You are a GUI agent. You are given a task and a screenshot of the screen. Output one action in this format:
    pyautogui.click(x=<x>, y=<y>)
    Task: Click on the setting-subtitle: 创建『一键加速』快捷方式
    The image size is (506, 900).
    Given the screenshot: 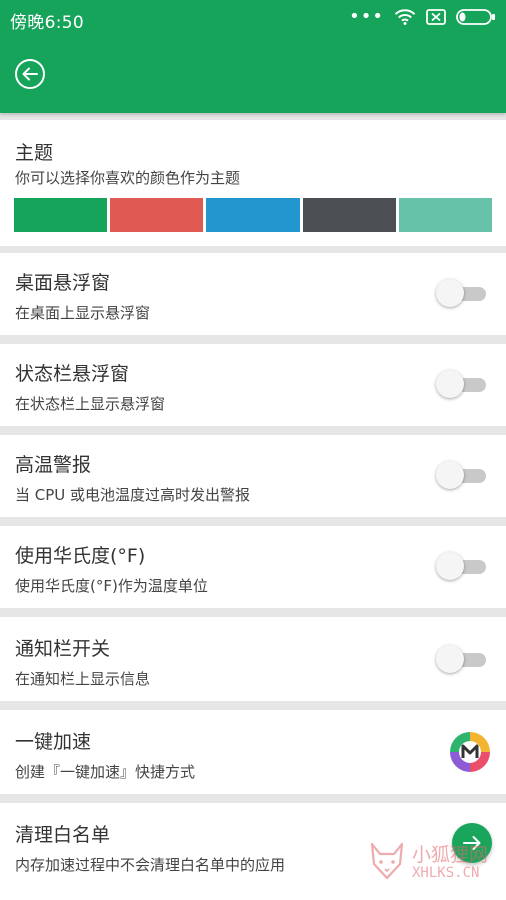 What is the action you would take?
    pyautogui.click(x=105, y=772)
    